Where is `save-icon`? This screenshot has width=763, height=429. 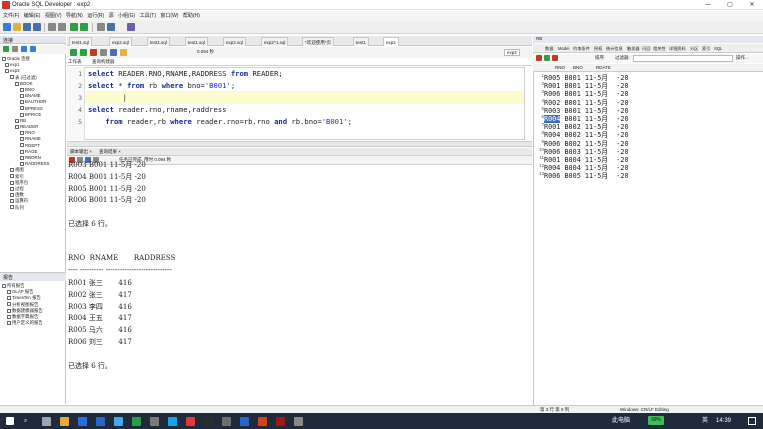 save-icon is located at coordinates (27, 27).